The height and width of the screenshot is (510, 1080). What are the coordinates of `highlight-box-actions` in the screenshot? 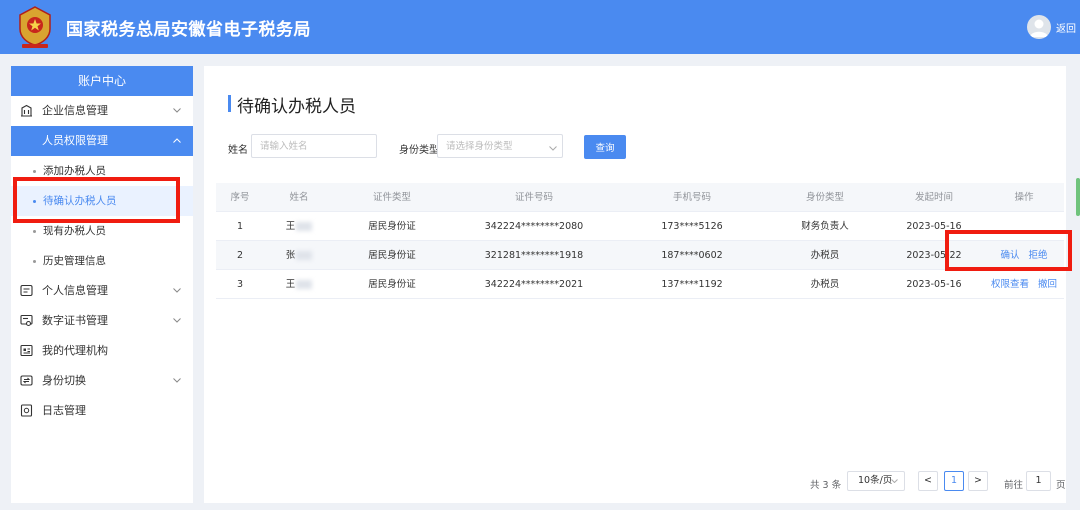 It's located at (1008, 250).